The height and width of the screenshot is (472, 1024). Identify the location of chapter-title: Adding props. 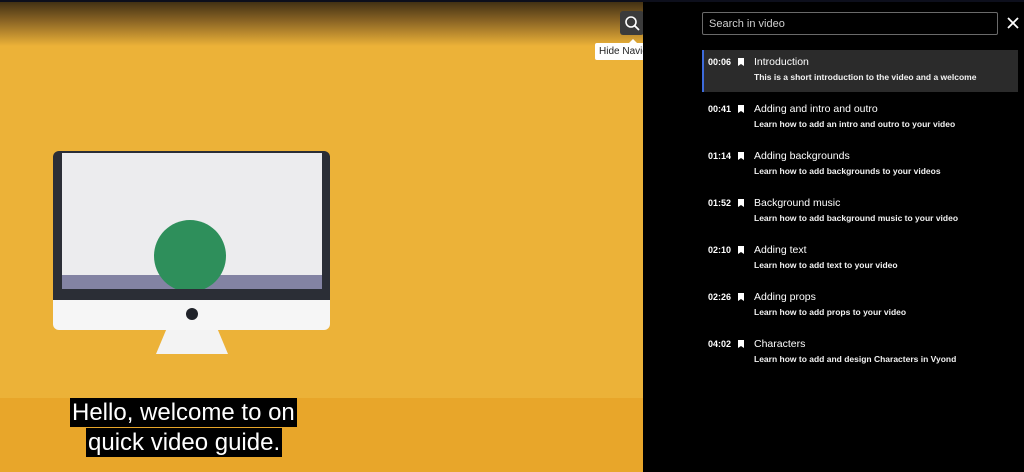
(785, 297).